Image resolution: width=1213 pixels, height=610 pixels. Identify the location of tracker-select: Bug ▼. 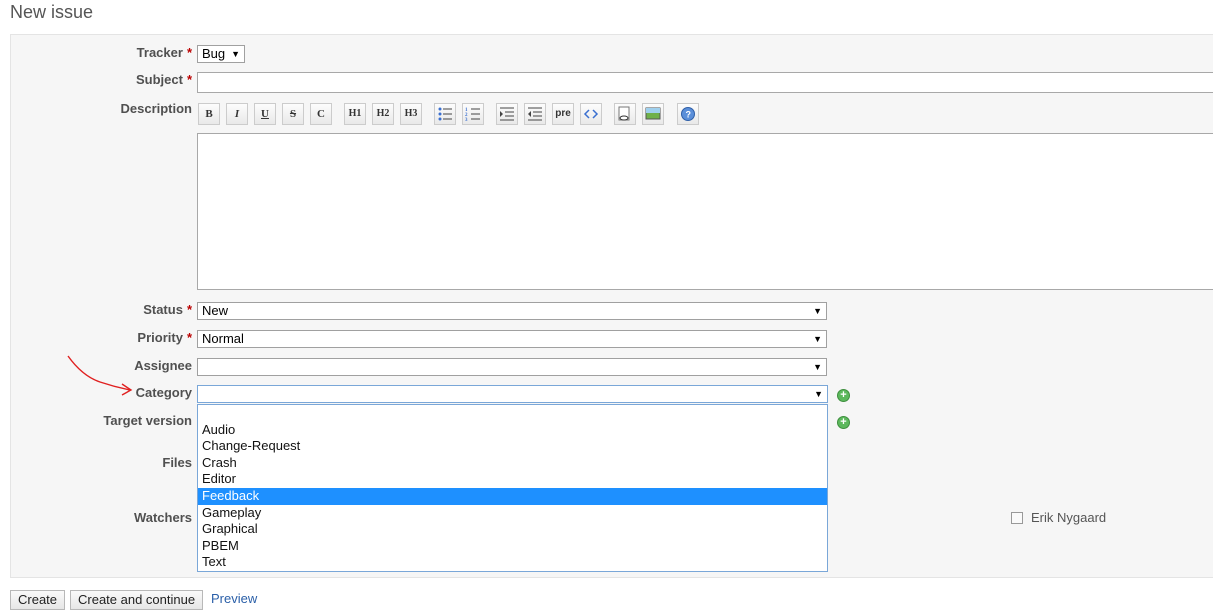
(221, 54).